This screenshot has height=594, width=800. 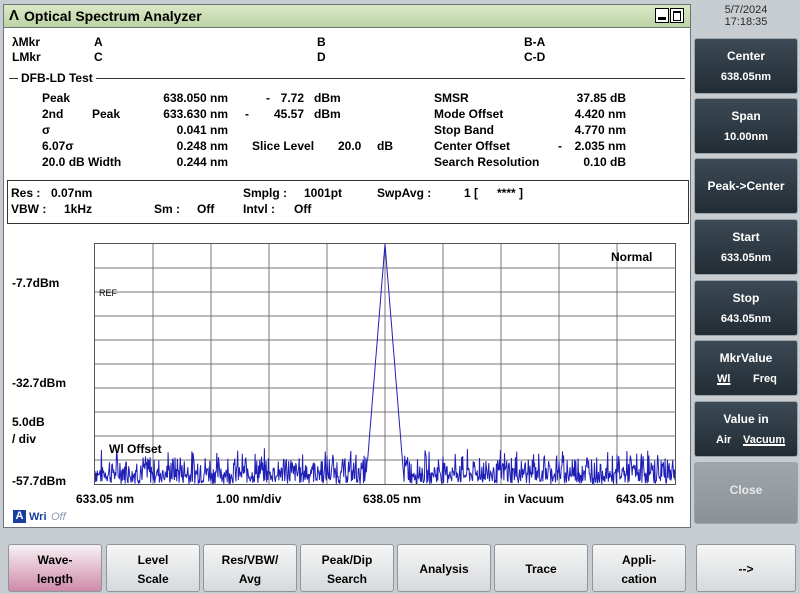 What do you see at coordinates (26, 193) in the screenshot?
I see `res-label: Res :` at bounding box center [26, 193].